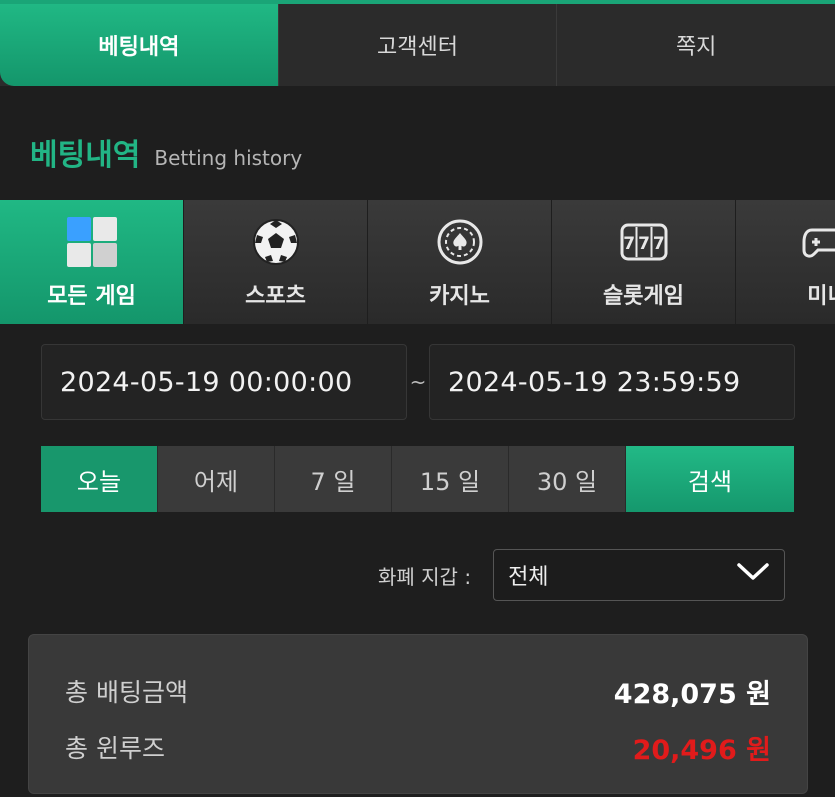 This screenshot has width=835, height=797. What do you see at coordinates (821, 296) in the screenshot?
I see `game-tab-label: 미니` at bounding box center [821, 296].